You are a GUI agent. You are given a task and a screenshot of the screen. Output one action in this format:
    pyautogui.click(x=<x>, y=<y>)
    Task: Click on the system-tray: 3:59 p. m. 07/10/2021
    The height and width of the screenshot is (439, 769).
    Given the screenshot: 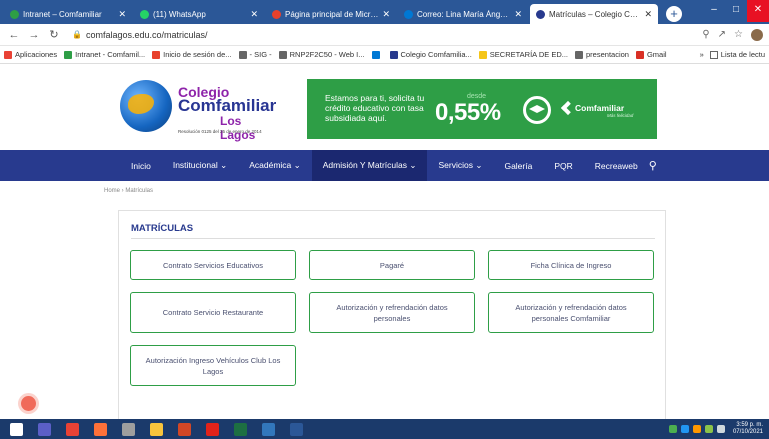 What is the action you would take?
    pyautogui.click(x=718, y=429)
    